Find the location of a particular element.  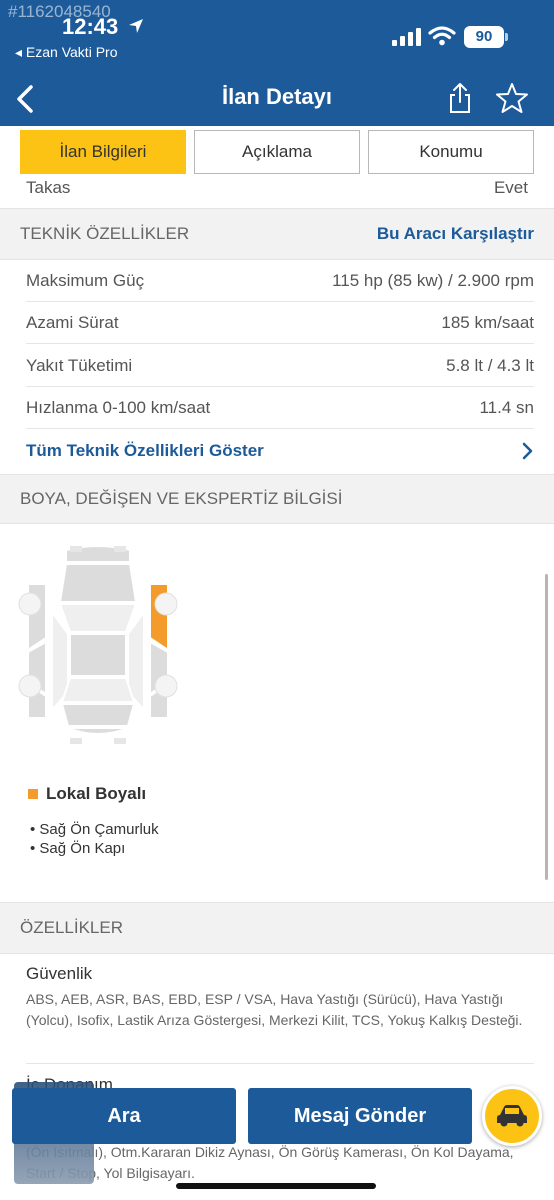

rear-bumper is located at coordinates (98, 731).